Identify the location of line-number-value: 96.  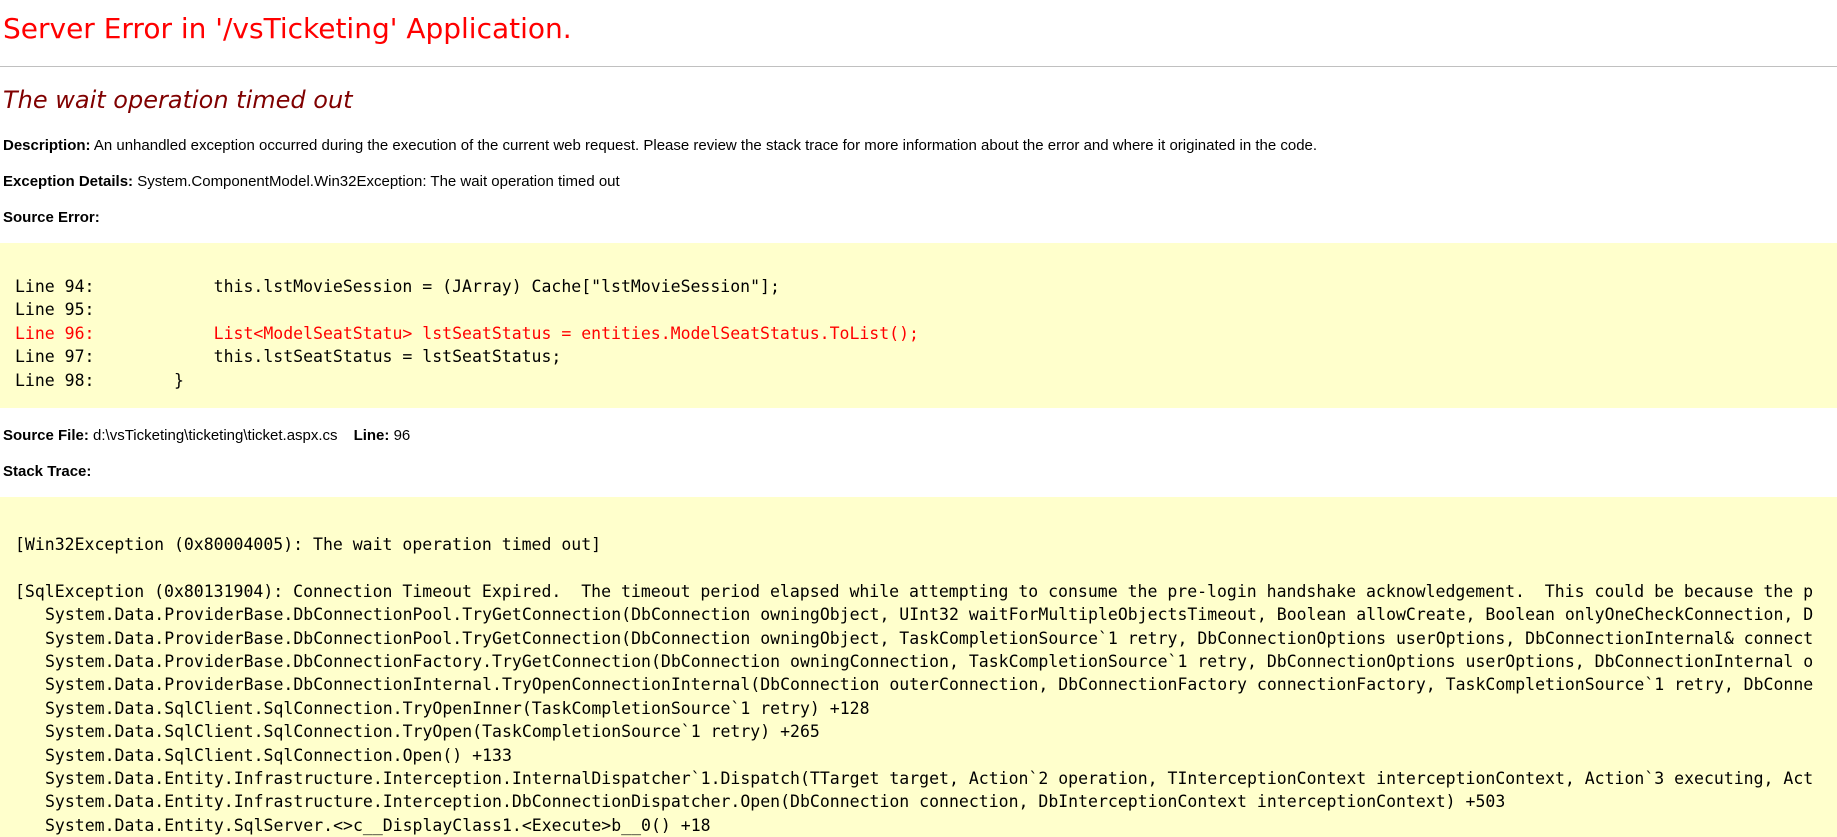
(400, 435).